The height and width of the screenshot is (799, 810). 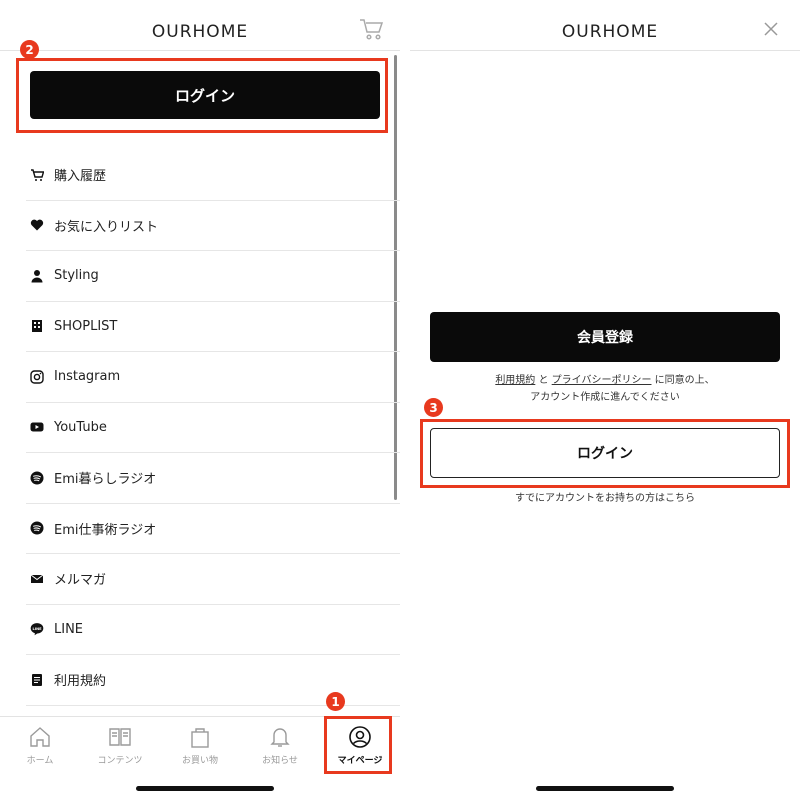 What do you see at coordinates (213, 276) in the screenshot?
I see `menu-item-styling: Styling` at bounding box center [213, 276].